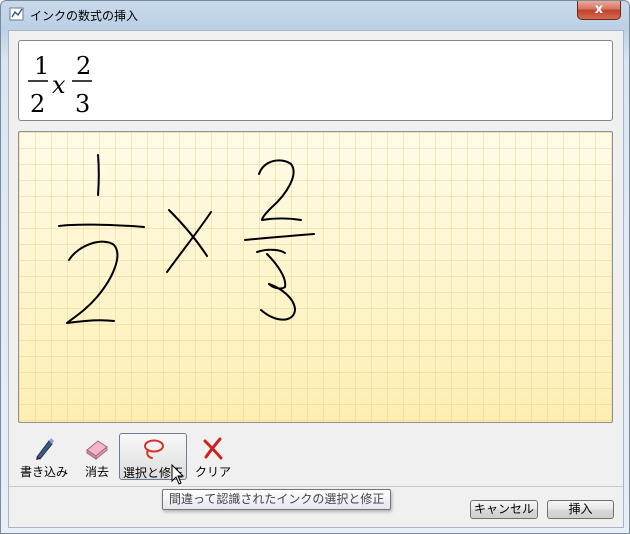 Image resolution: width=630 pixels, height=534 pixels. What do you see at coordinates (315, 15) in the screenshot?
I see `title-bar: インクの数式の挿入 x` at bounding box center [315, 15].